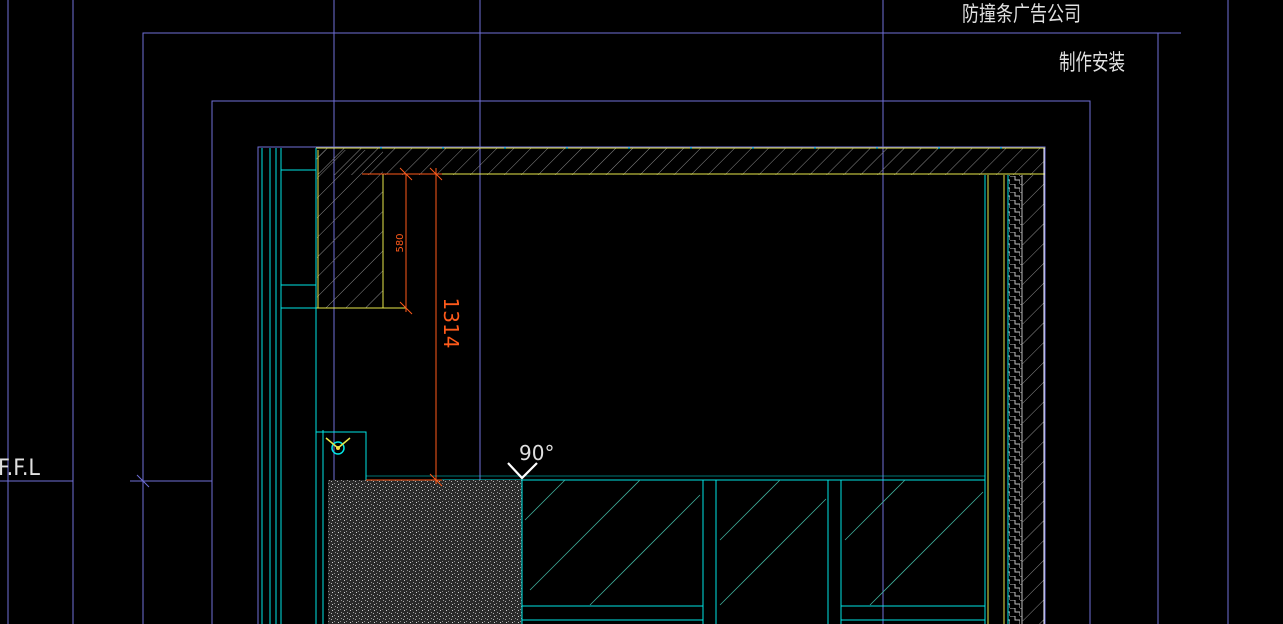  Describe the element at coordinates (536, 453) in the screenshot. I see `angle-label: 90°` at that location.